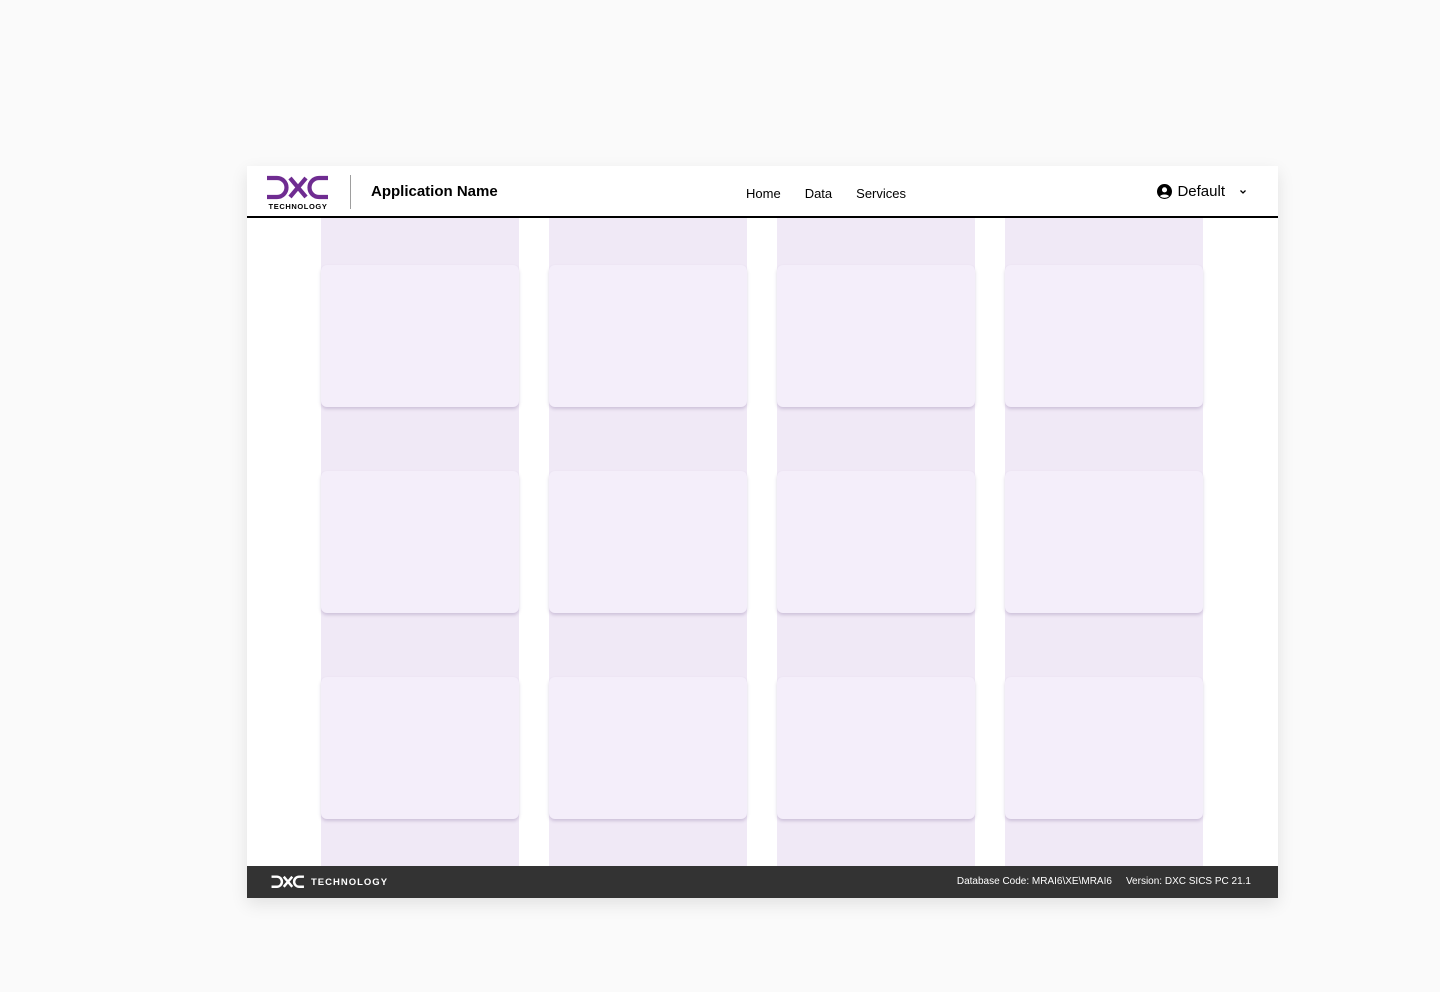 The width and height of the screenshot is (1440, 992). Describe the element at coordinates (1165, 191) in the screenshot. I see `user-circle-icon` at that location.